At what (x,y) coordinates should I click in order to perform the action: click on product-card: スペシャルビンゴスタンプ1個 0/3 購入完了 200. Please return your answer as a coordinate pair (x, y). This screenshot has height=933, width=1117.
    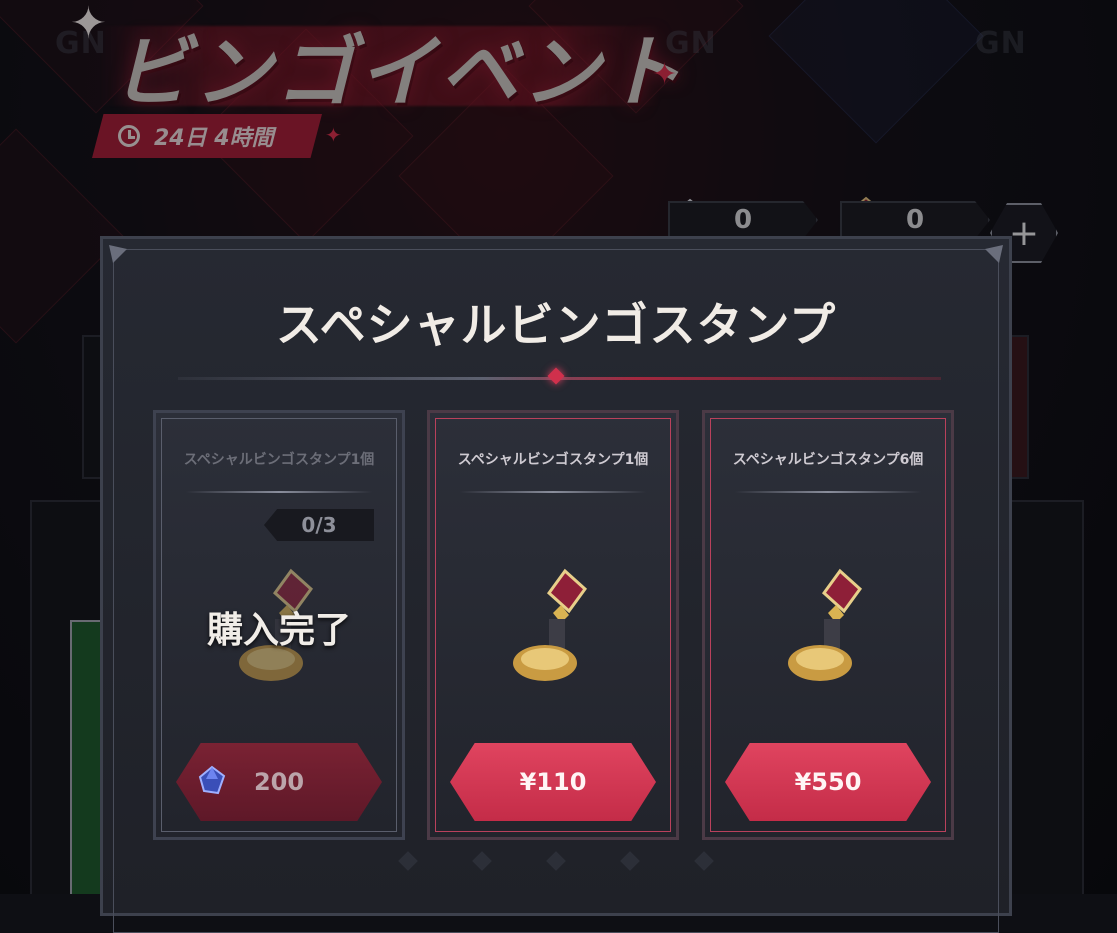
    Looking at the image, I should click on (279, 625).